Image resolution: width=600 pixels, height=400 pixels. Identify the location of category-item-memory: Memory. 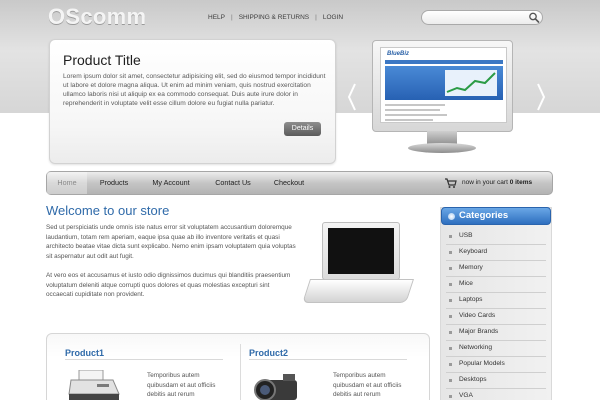
(496, 269).